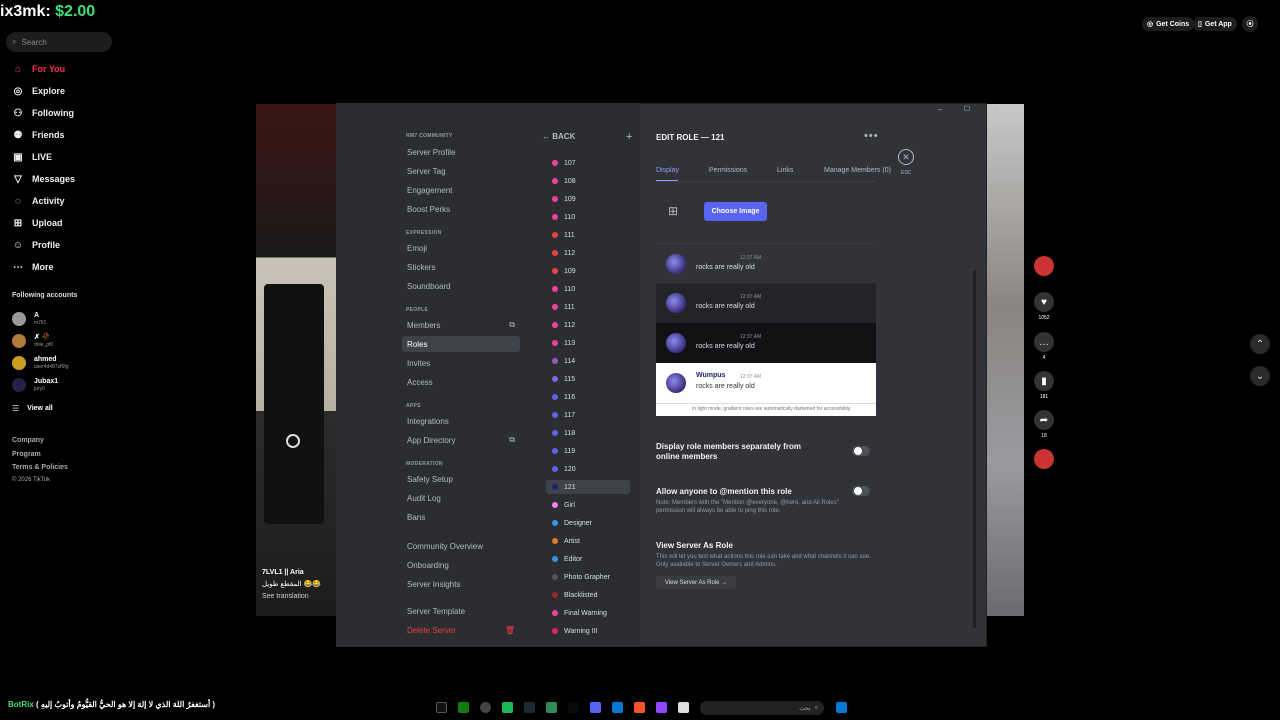 The width and height of the screenshot is (1280, 720). What do you see at coordinates (735, 211) in the screenshot?
I see `choose-image-button: Choose Image` at bounding box center [735, 211].